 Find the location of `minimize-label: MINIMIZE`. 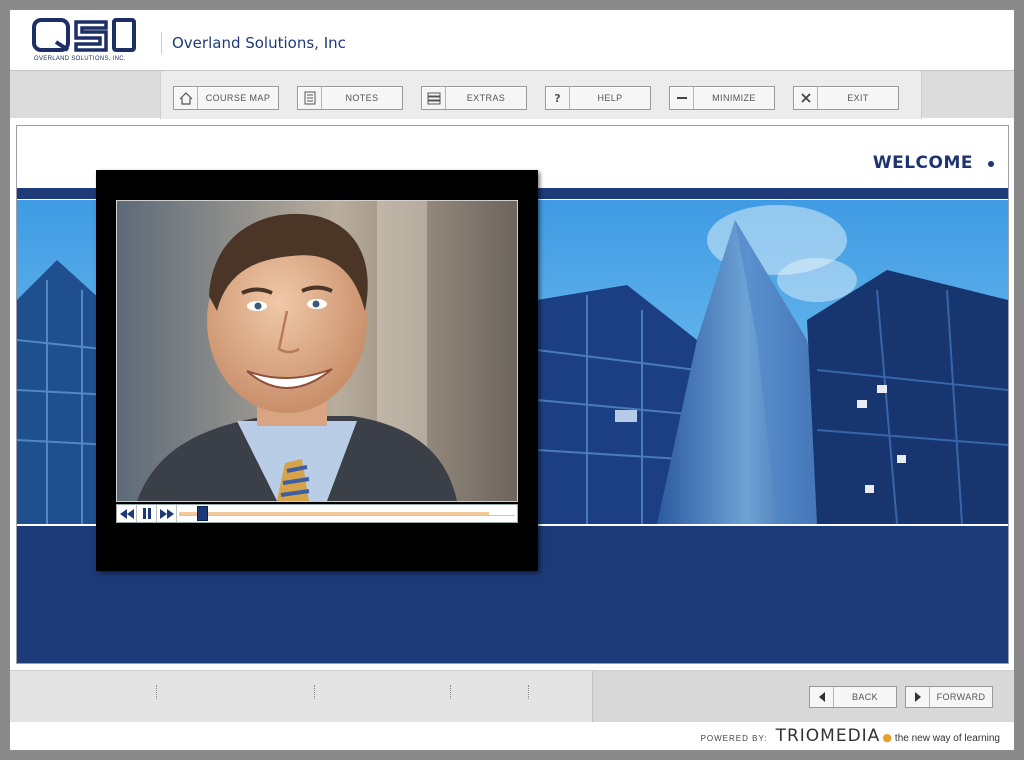

minimize-label: MINIMIZE is located at coordinates (734, 98).